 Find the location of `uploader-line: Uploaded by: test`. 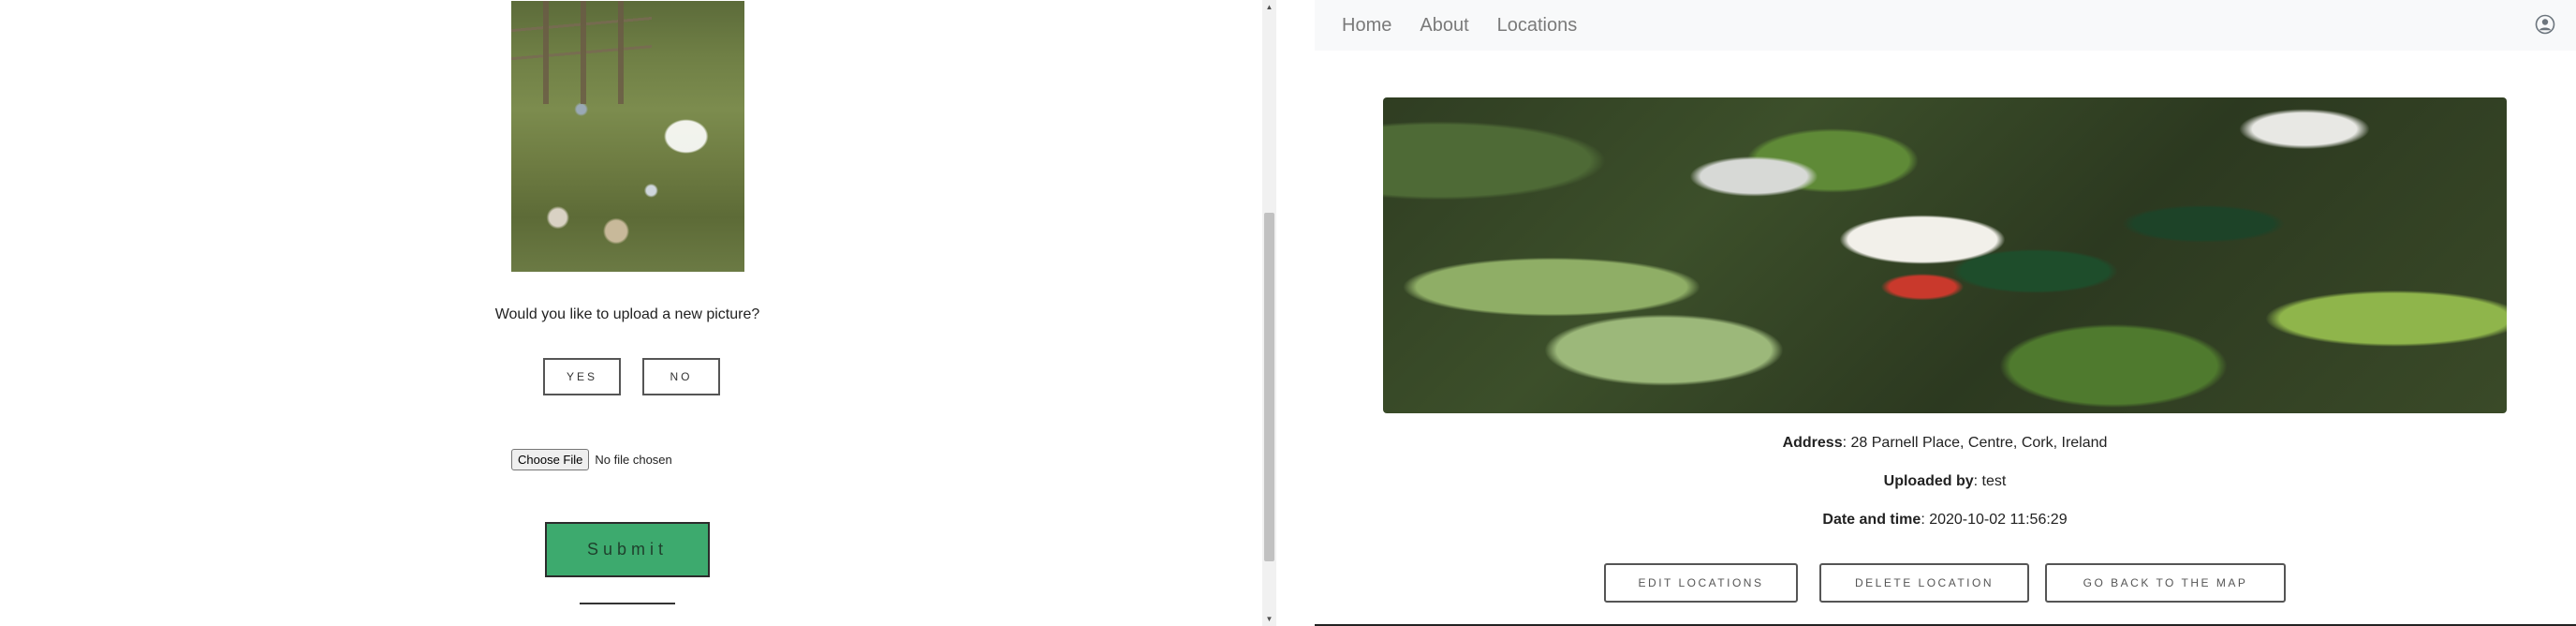

uploader-line: Uploaded by: test is located at coordinates (1945, 481).